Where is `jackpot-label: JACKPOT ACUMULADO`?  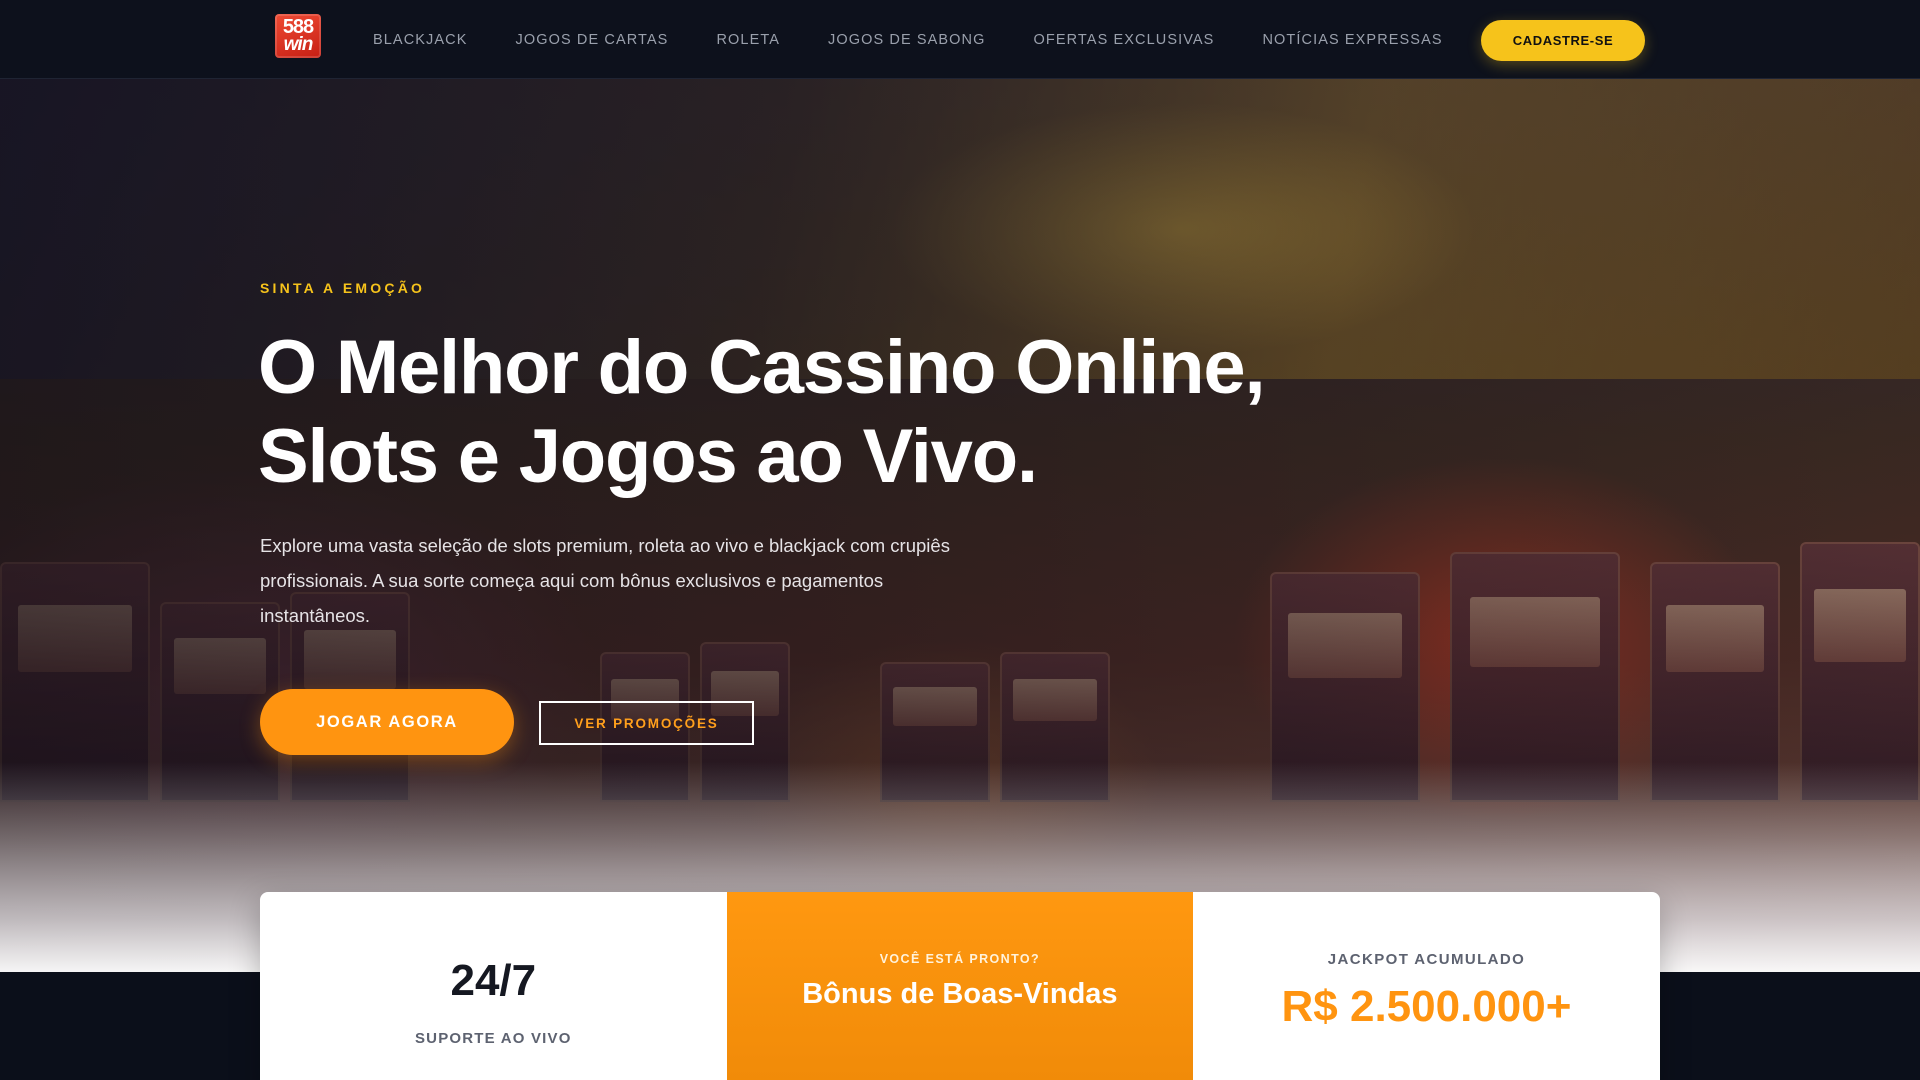
jackpot-label: JACKPOT ACUMULADO is located at coordinates (1426, 959).